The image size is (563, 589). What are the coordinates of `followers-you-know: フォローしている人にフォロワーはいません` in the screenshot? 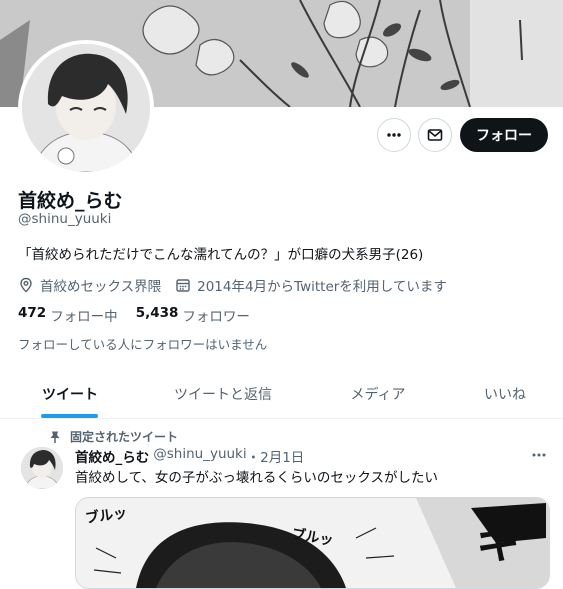 It's located at (142, 343).